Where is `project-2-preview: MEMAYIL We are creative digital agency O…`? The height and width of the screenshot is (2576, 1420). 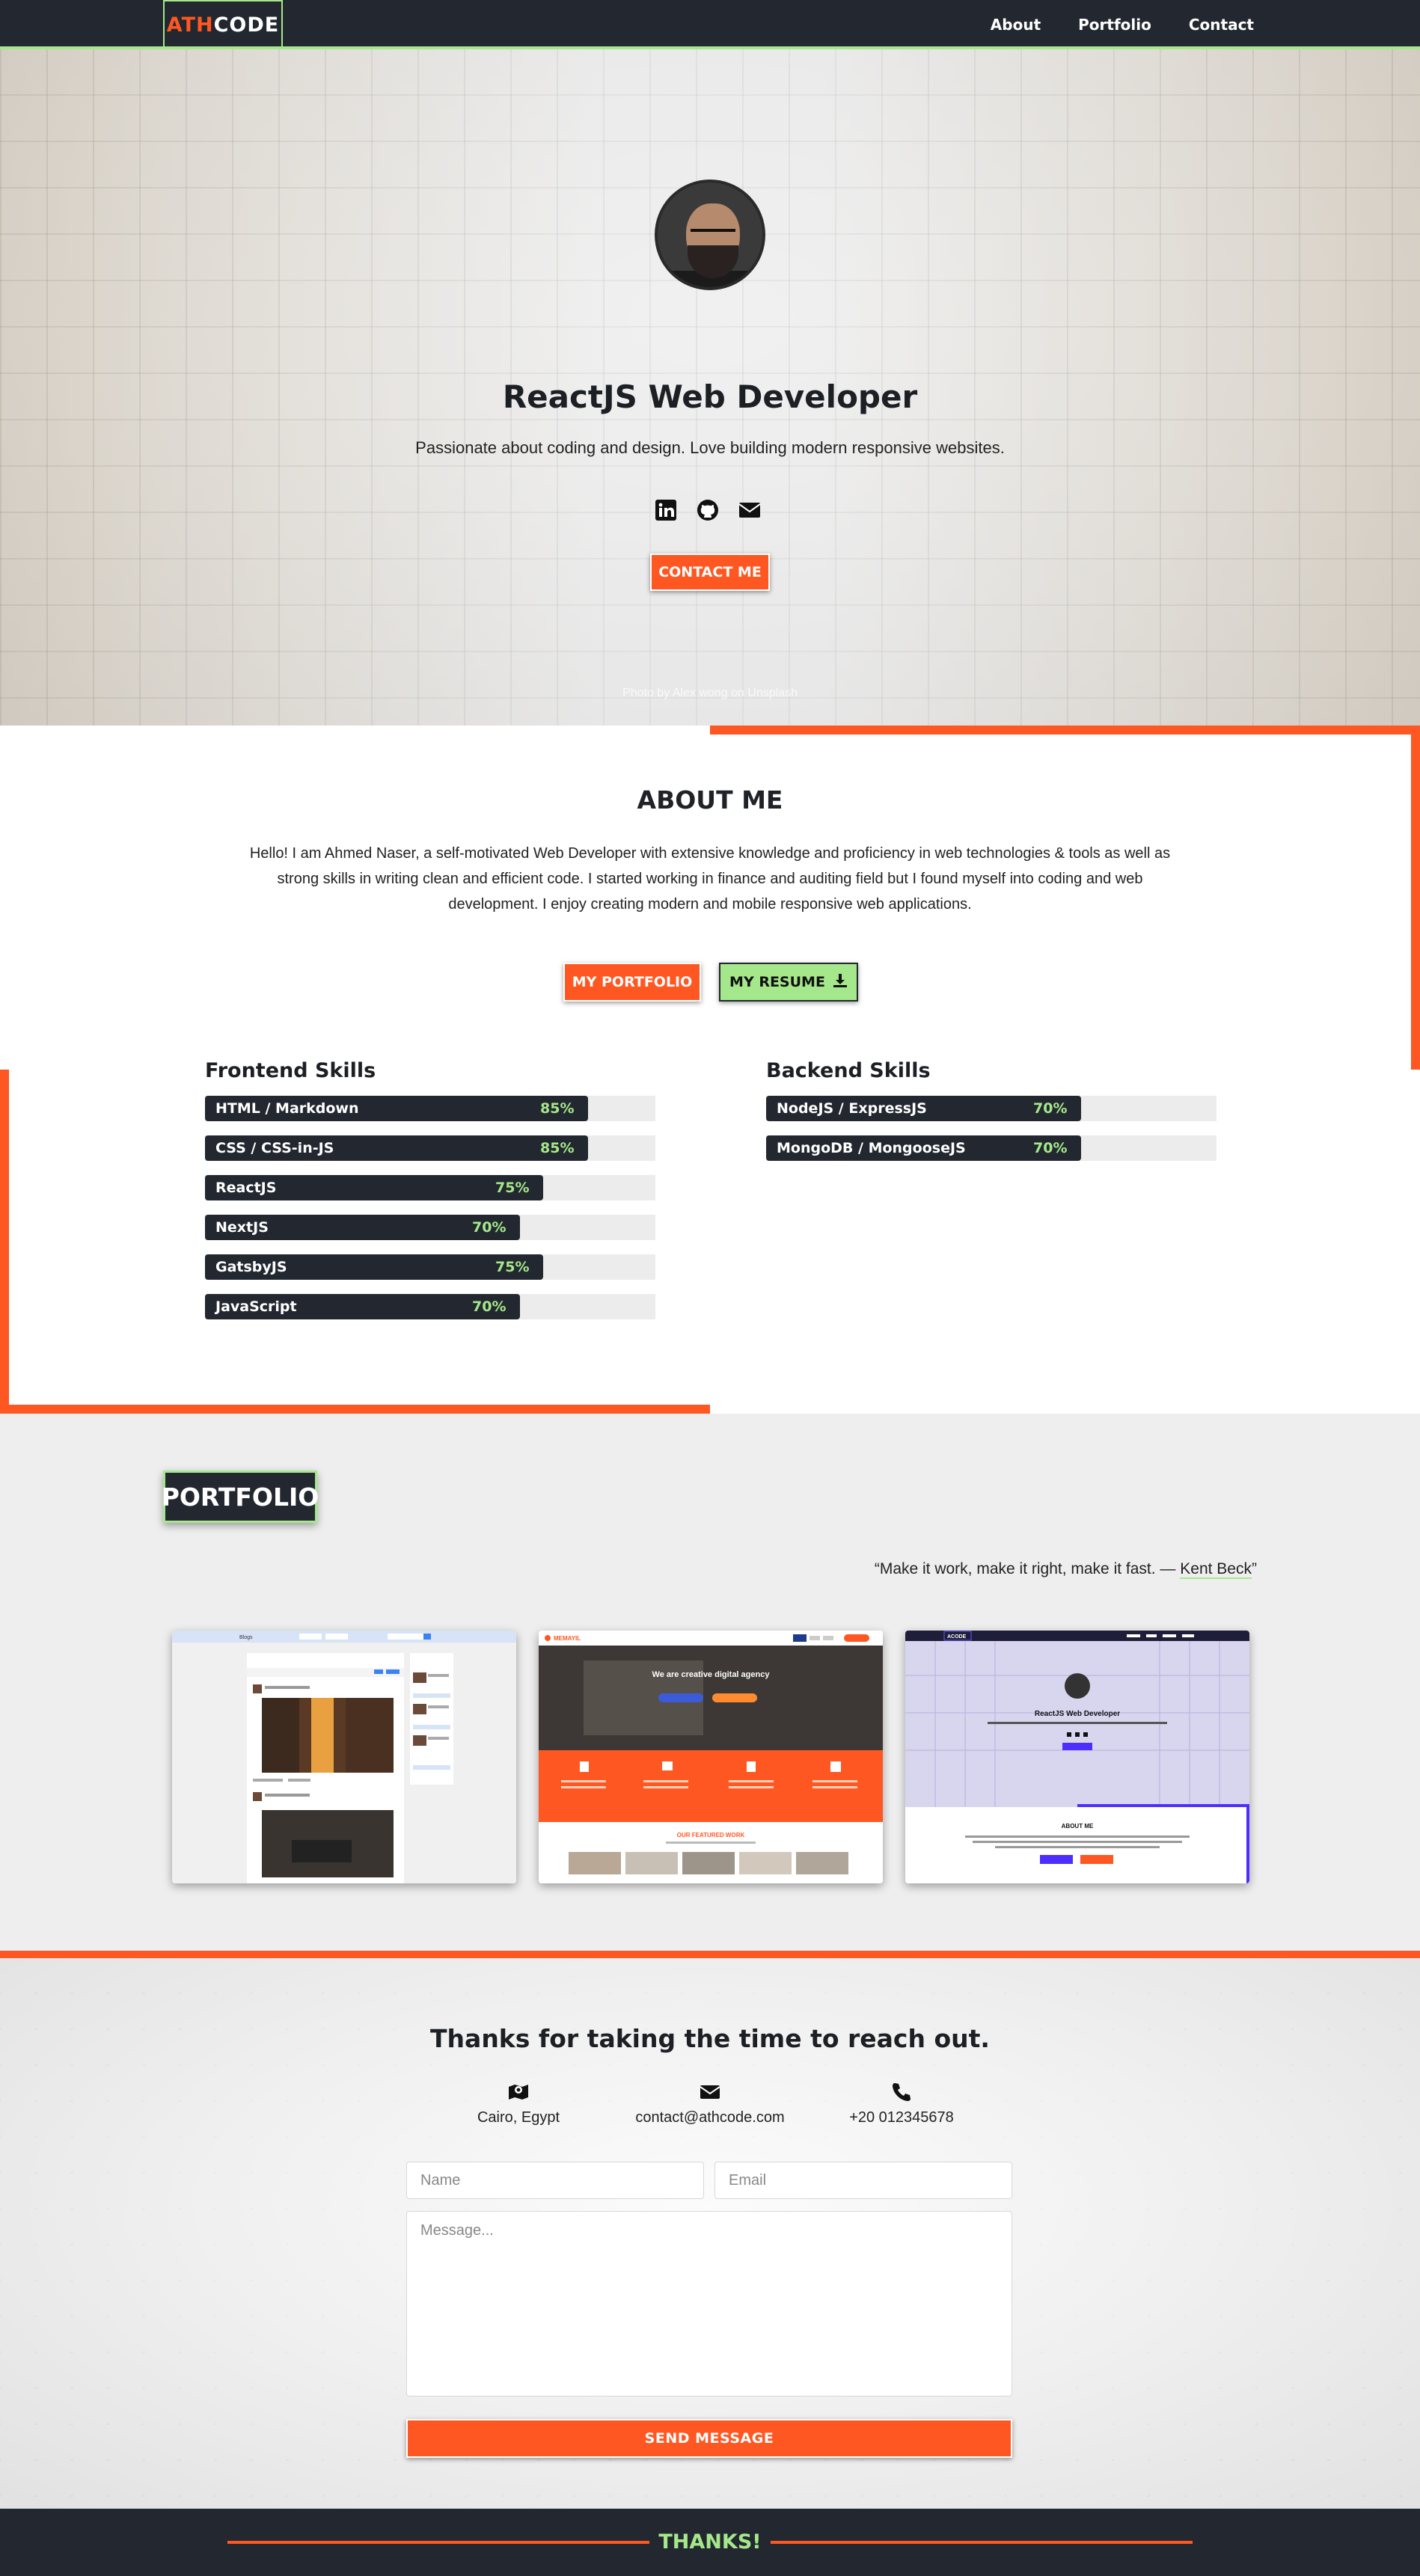 project-2-preview: MEMAYIL We are creative digital agency O… is located at coordinates (711, 1757).